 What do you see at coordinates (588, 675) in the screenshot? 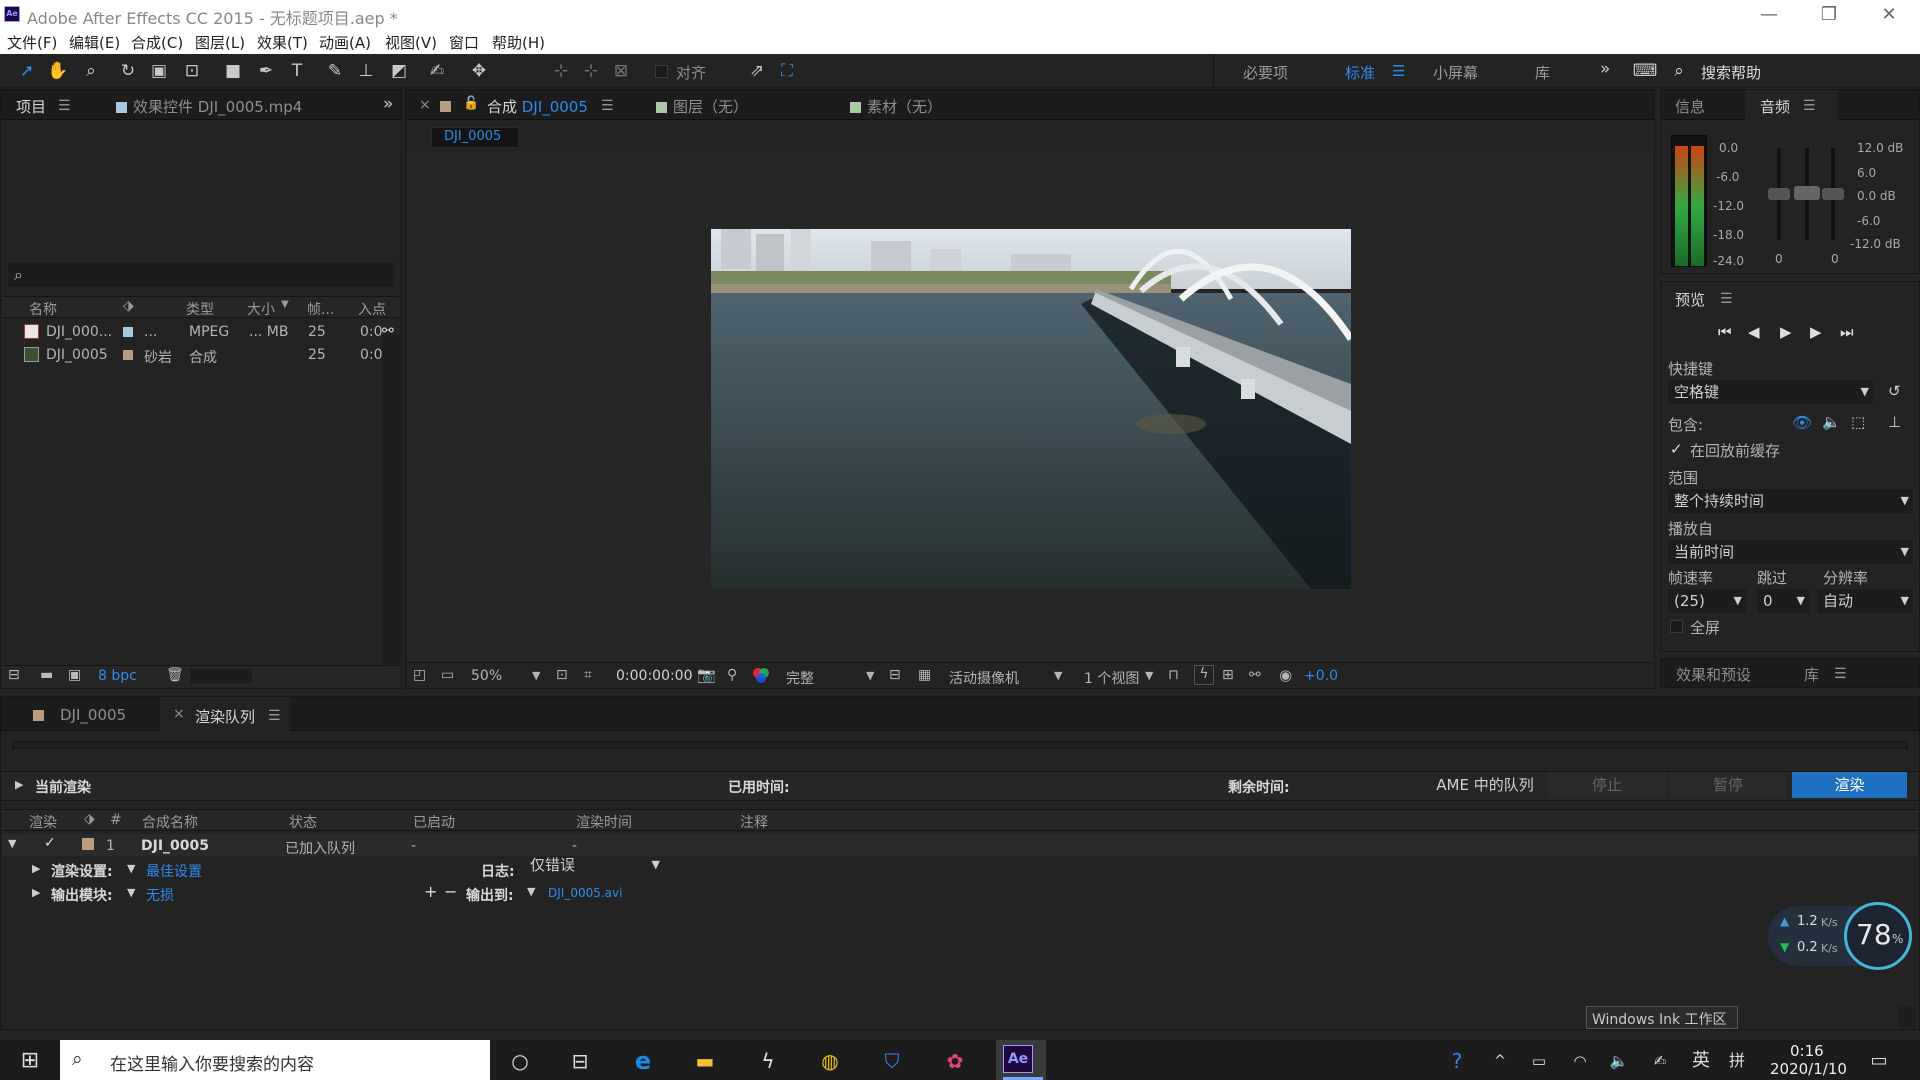
I see `title-safe-icon: ⌗` at bounding box center [588, 675].